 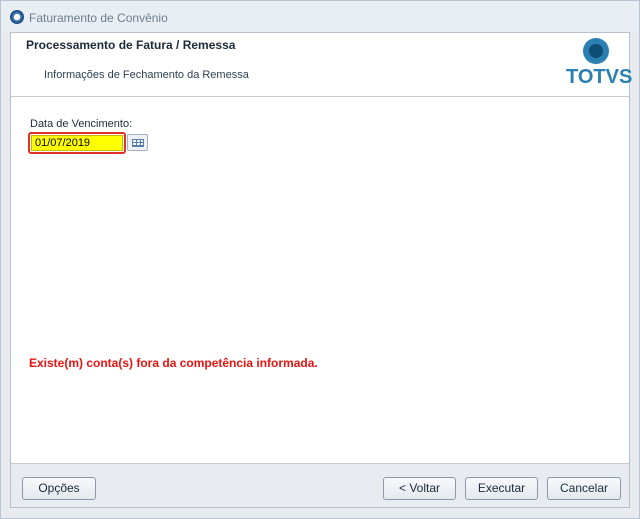 I want to click on due-date-label: Data de Vencimento:, so click(x=81, y=124).